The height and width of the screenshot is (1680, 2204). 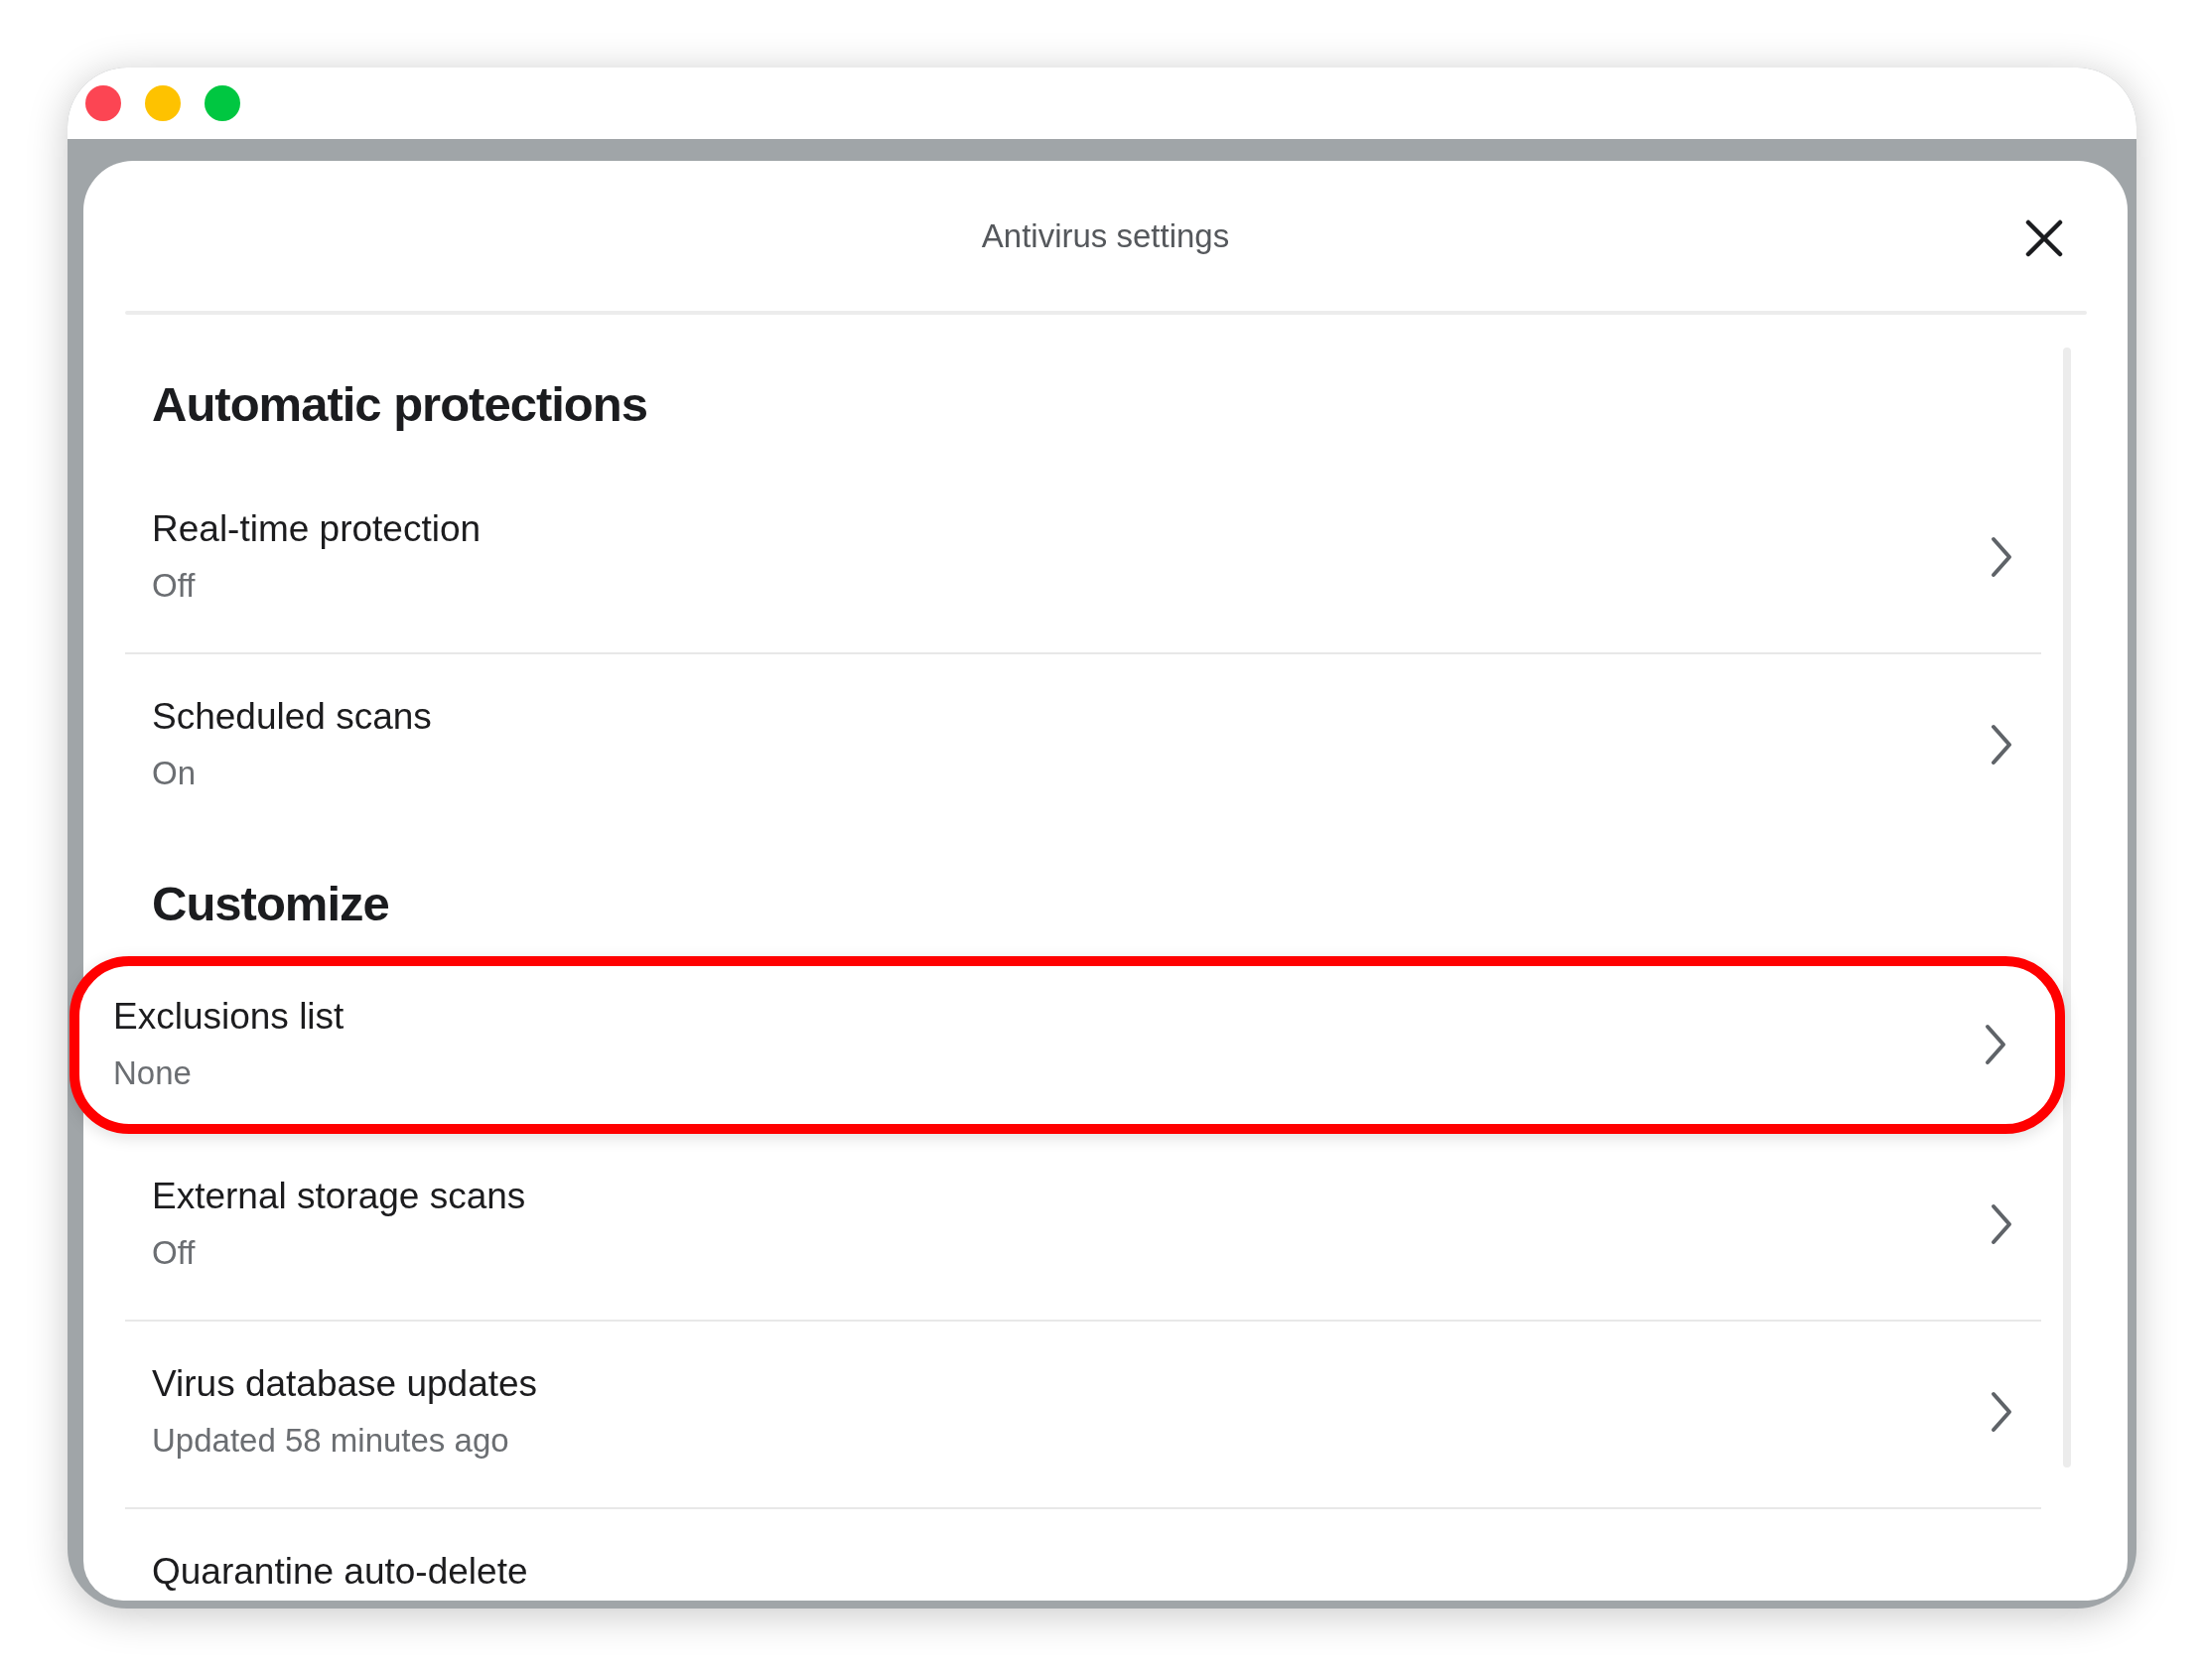 I want to click on setting-title: Quarantine auto-delete, so click(x=340, y=1572).